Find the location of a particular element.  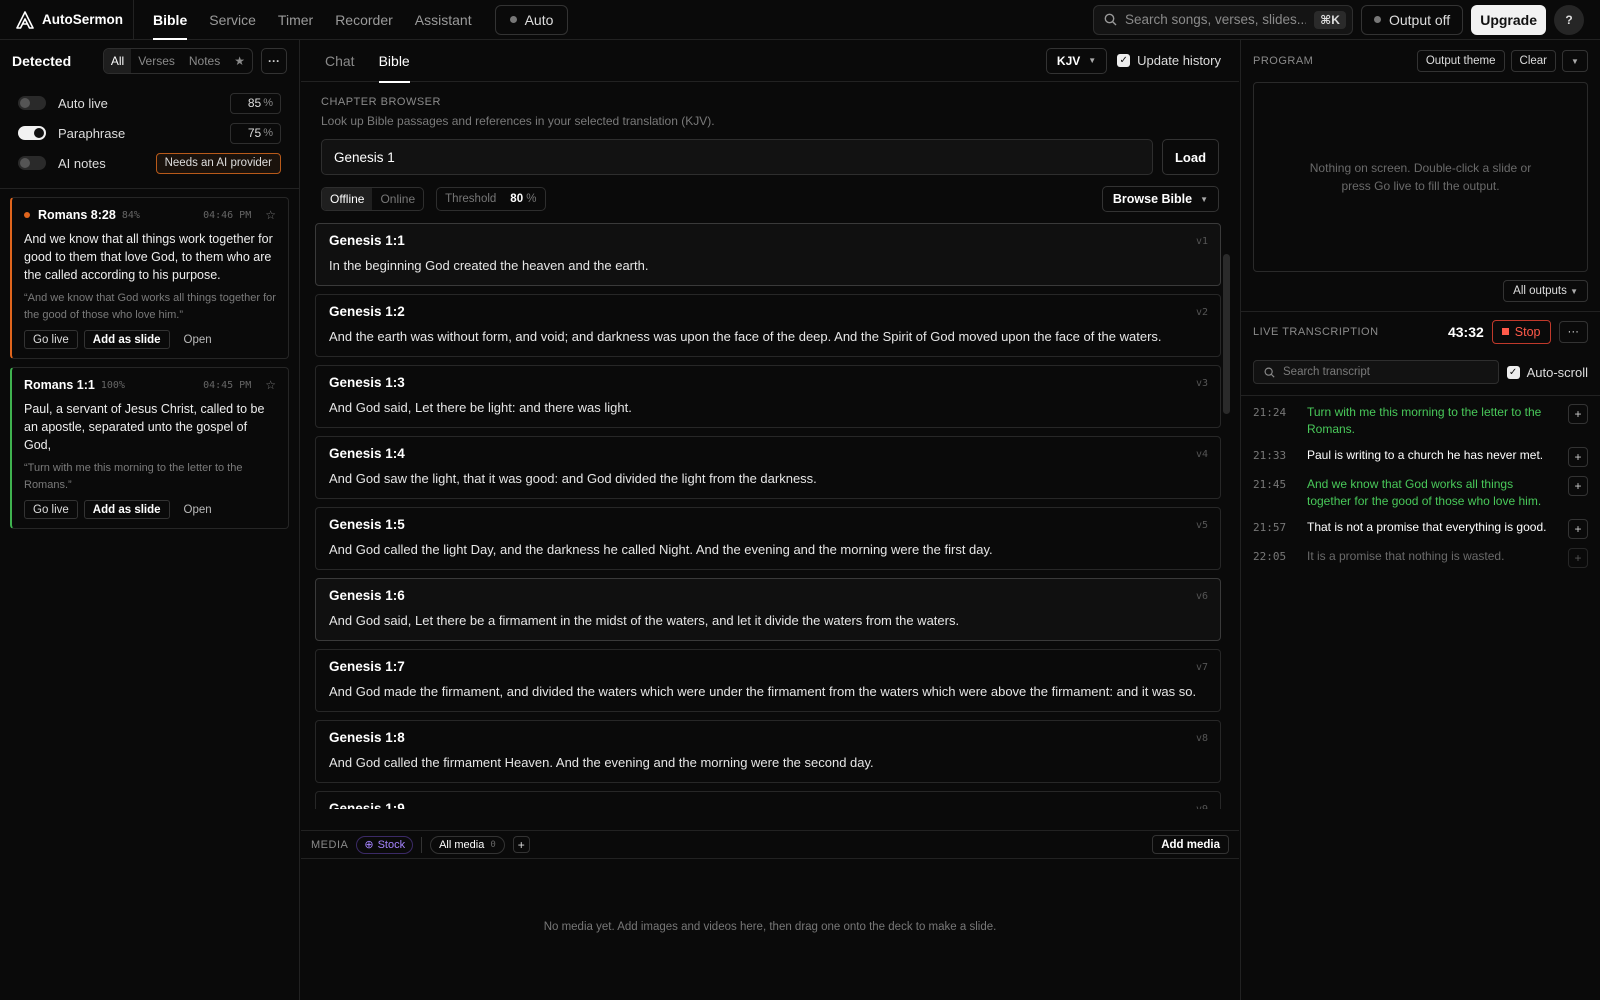

transcript-search-input is located at coordinates (1385, 372).